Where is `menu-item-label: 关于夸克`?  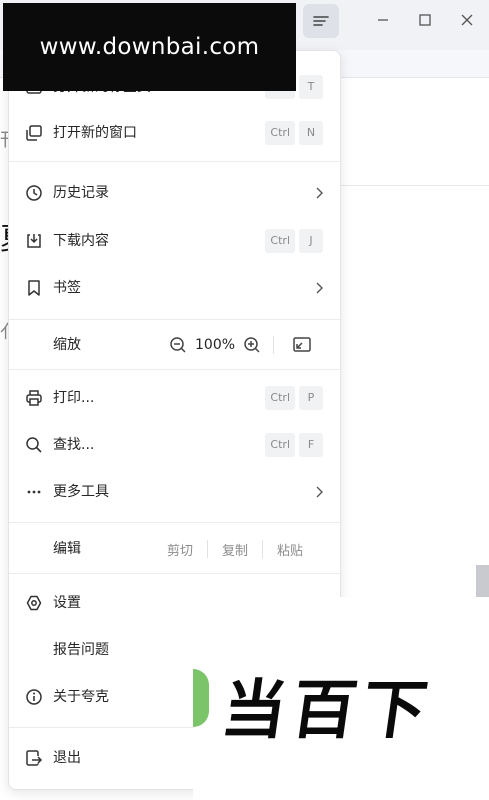 menu-item-label: 关于夸克 is located at coordinates (81, 697).